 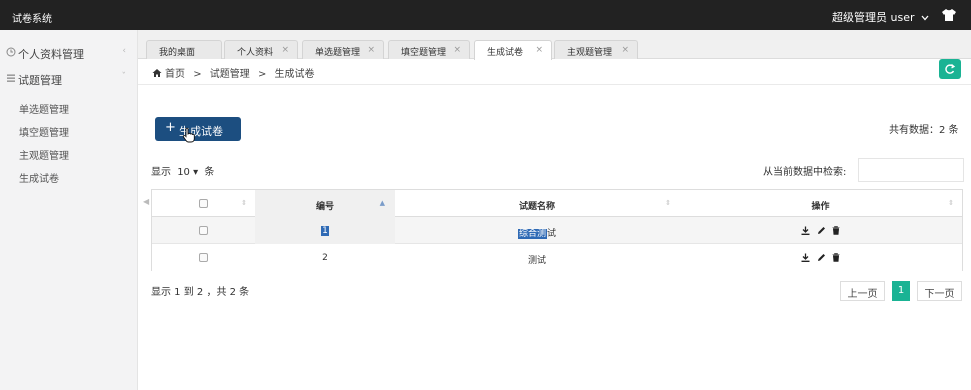 I want to click on sort-asc-icon: ▲, so click(x=382, y=203).